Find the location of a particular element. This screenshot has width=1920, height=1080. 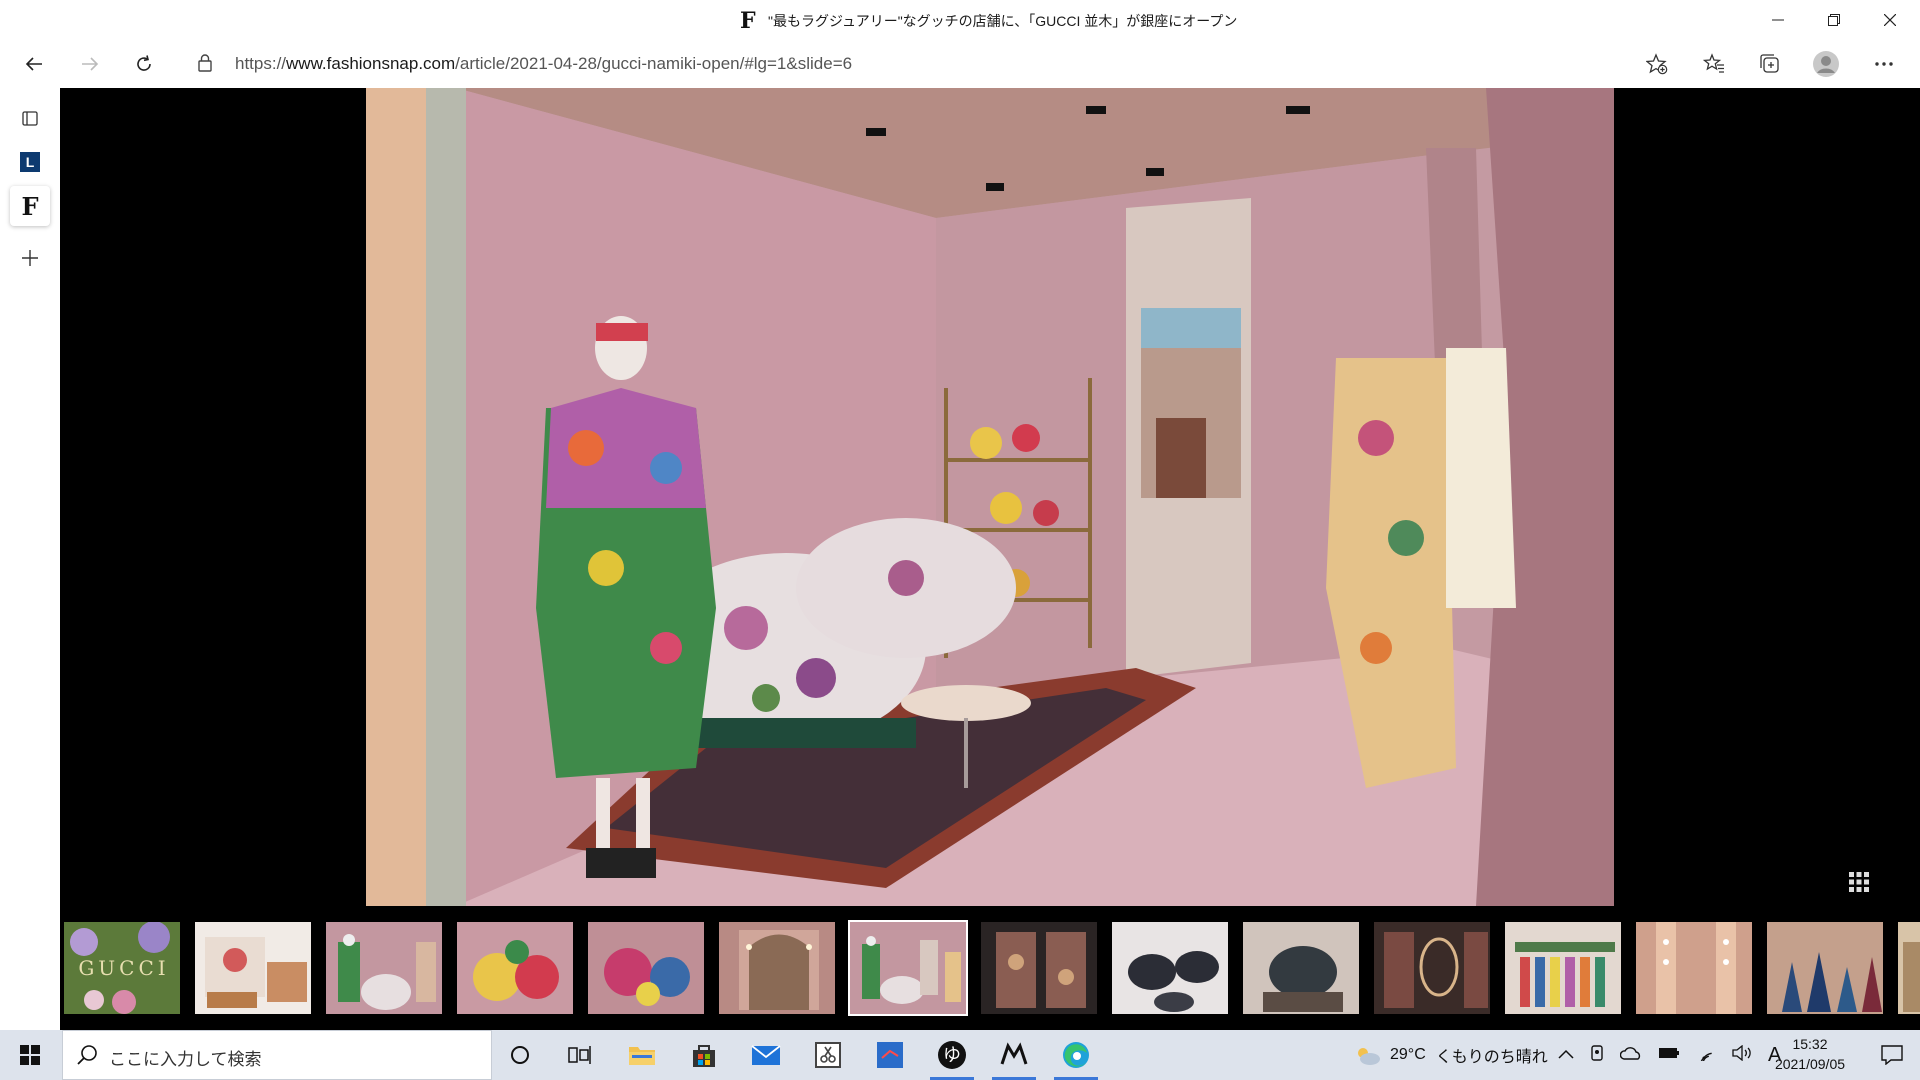

forward-arrow-icon is located at coordinates (90, 64).